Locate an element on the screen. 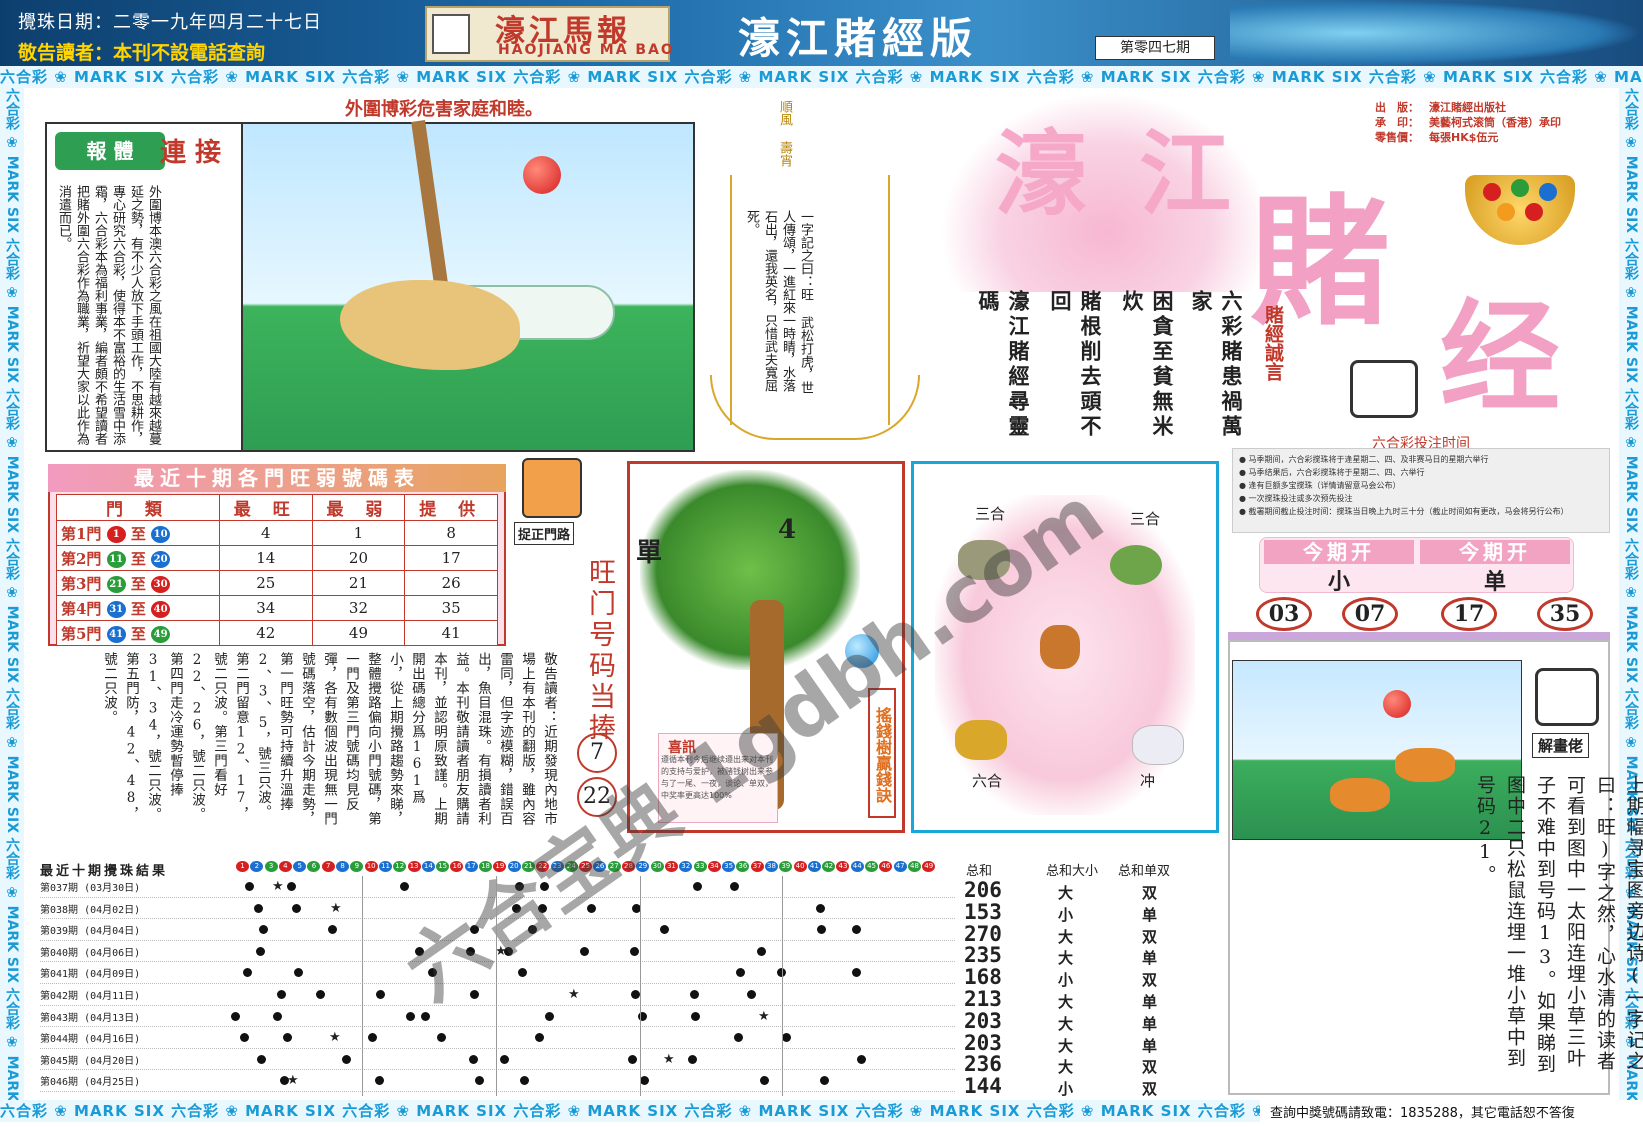 This screenshot has height=1127, width=1643. number-chip: 18 is located at coordinates (486, 866).